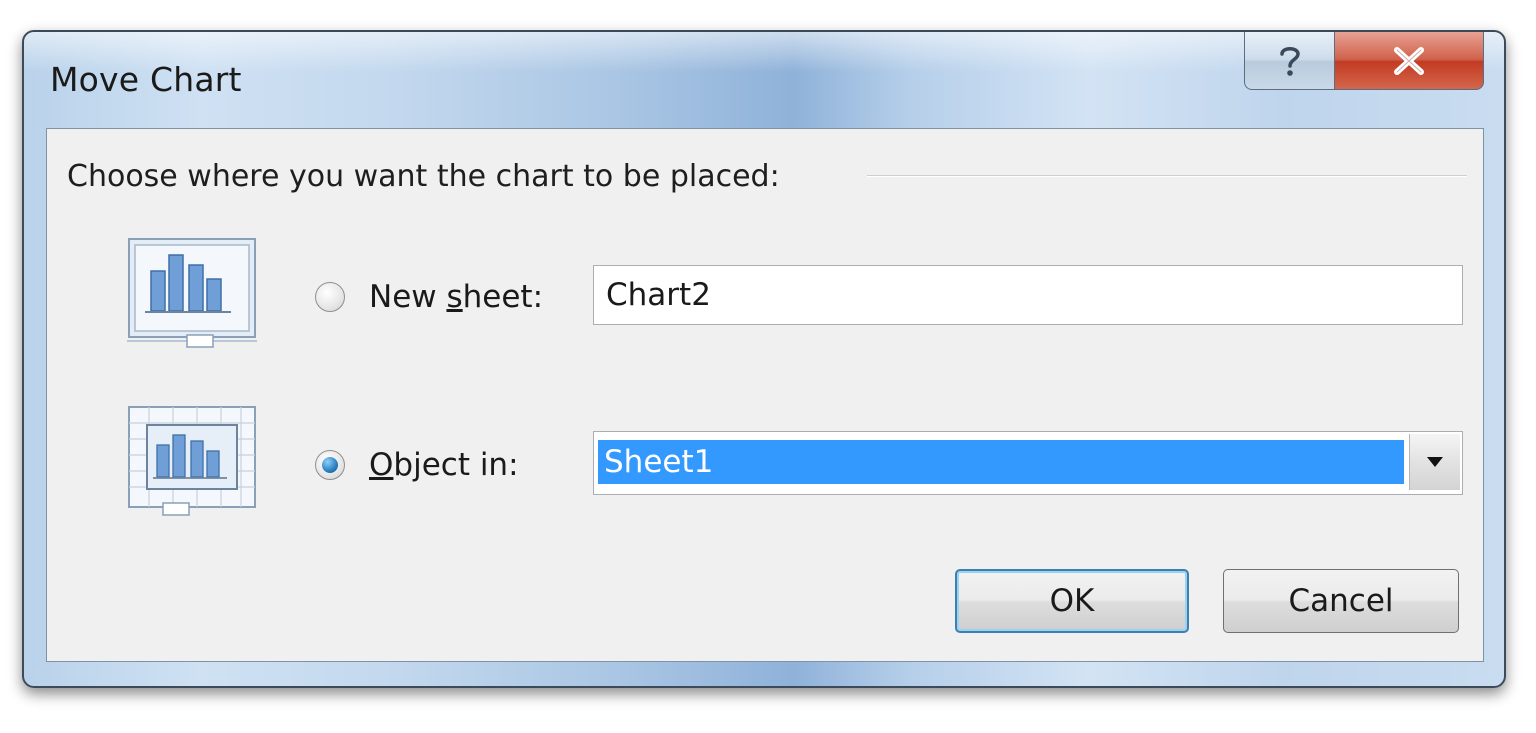 Image resolution: width=1536 pixels, height=733 pixels. What do you see at coordinates (456, 465) in the screenshot?
I see `object-in-label-post: bject in:` at bounding box center [456, 465].